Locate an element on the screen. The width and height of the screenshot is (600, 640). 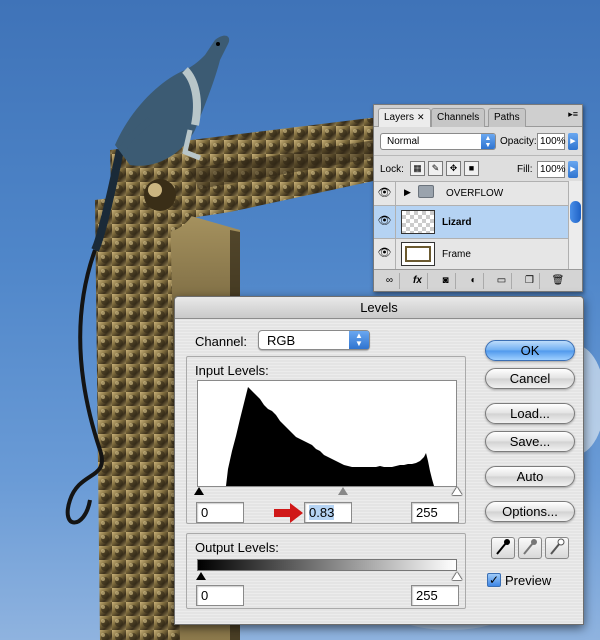
white-point-handle is located at coordinates (457, 491).